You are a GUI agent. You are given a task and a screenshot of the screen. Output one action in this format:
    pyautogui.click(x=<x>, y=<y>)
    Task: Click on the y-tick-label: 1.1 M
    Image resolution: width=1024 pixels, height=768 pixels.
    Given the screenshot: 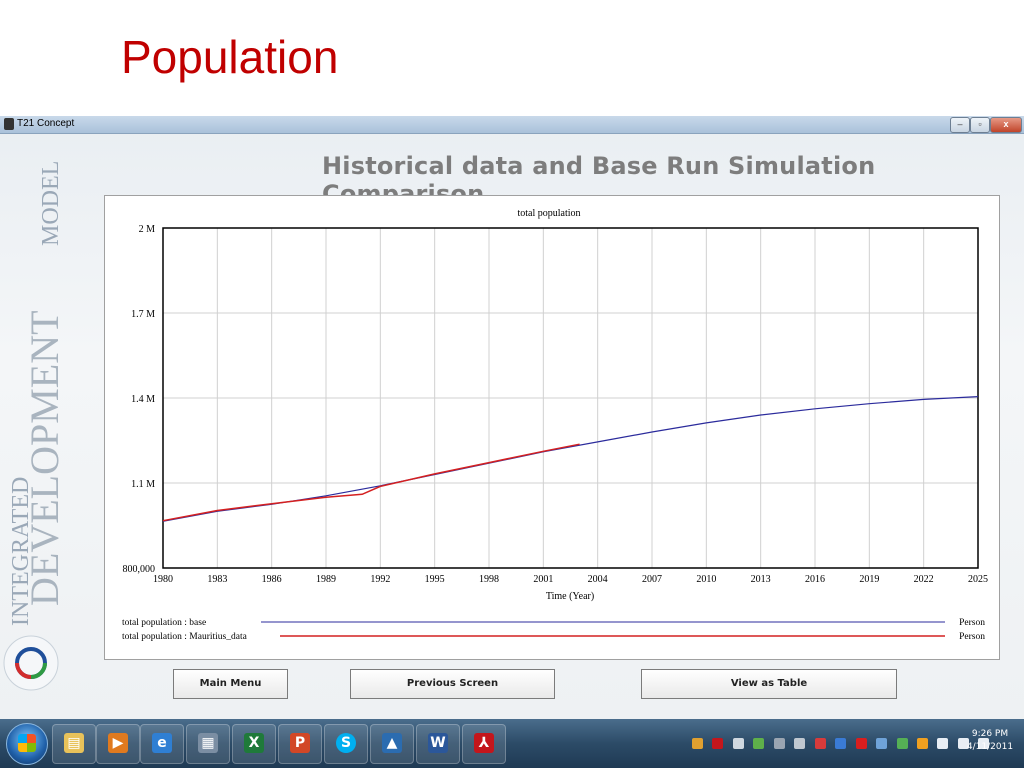 What is the action you would take?
    pyautogui.click(x=143, y=484)
    